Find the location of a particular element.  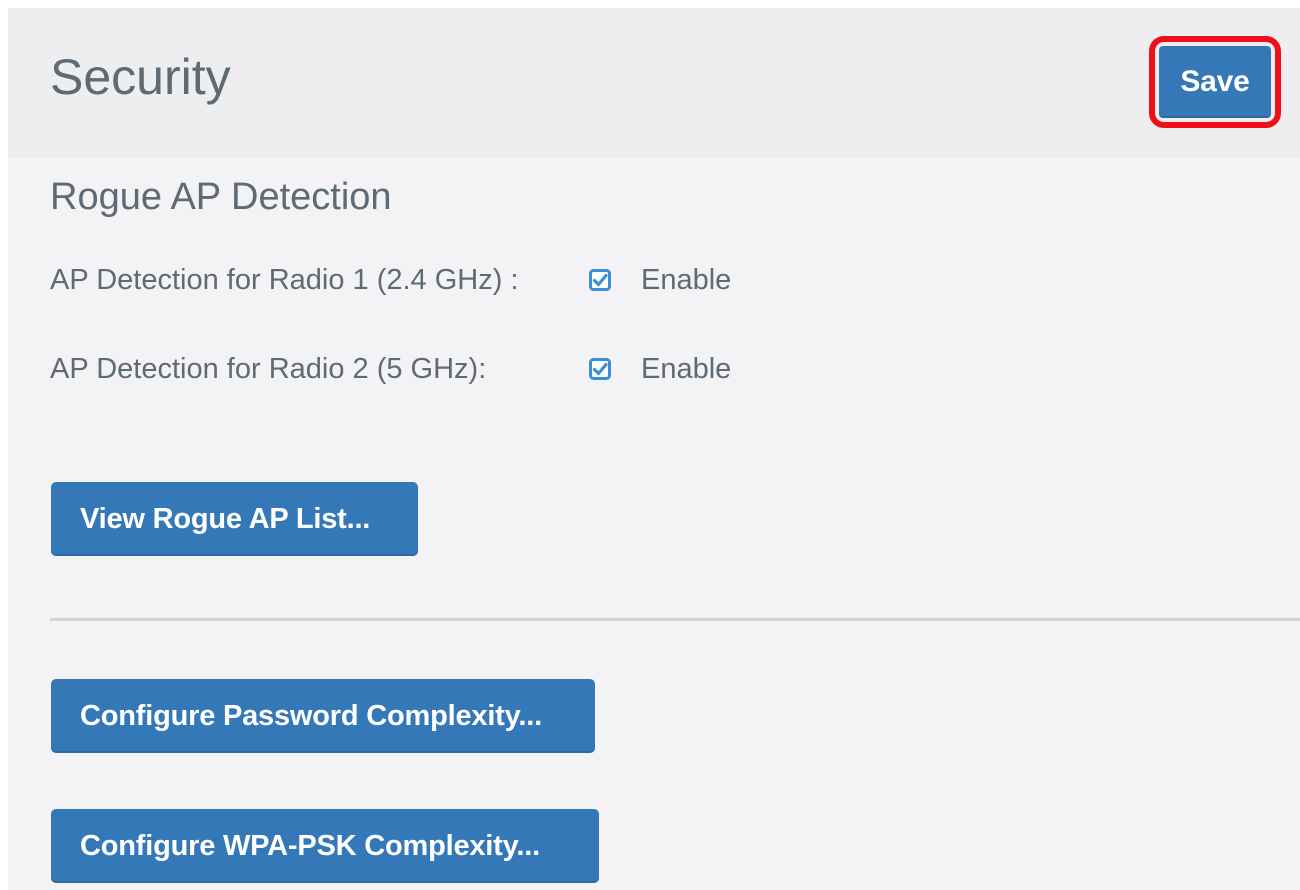

radio2-enable-checkbox is located at coordinates (600, 369).